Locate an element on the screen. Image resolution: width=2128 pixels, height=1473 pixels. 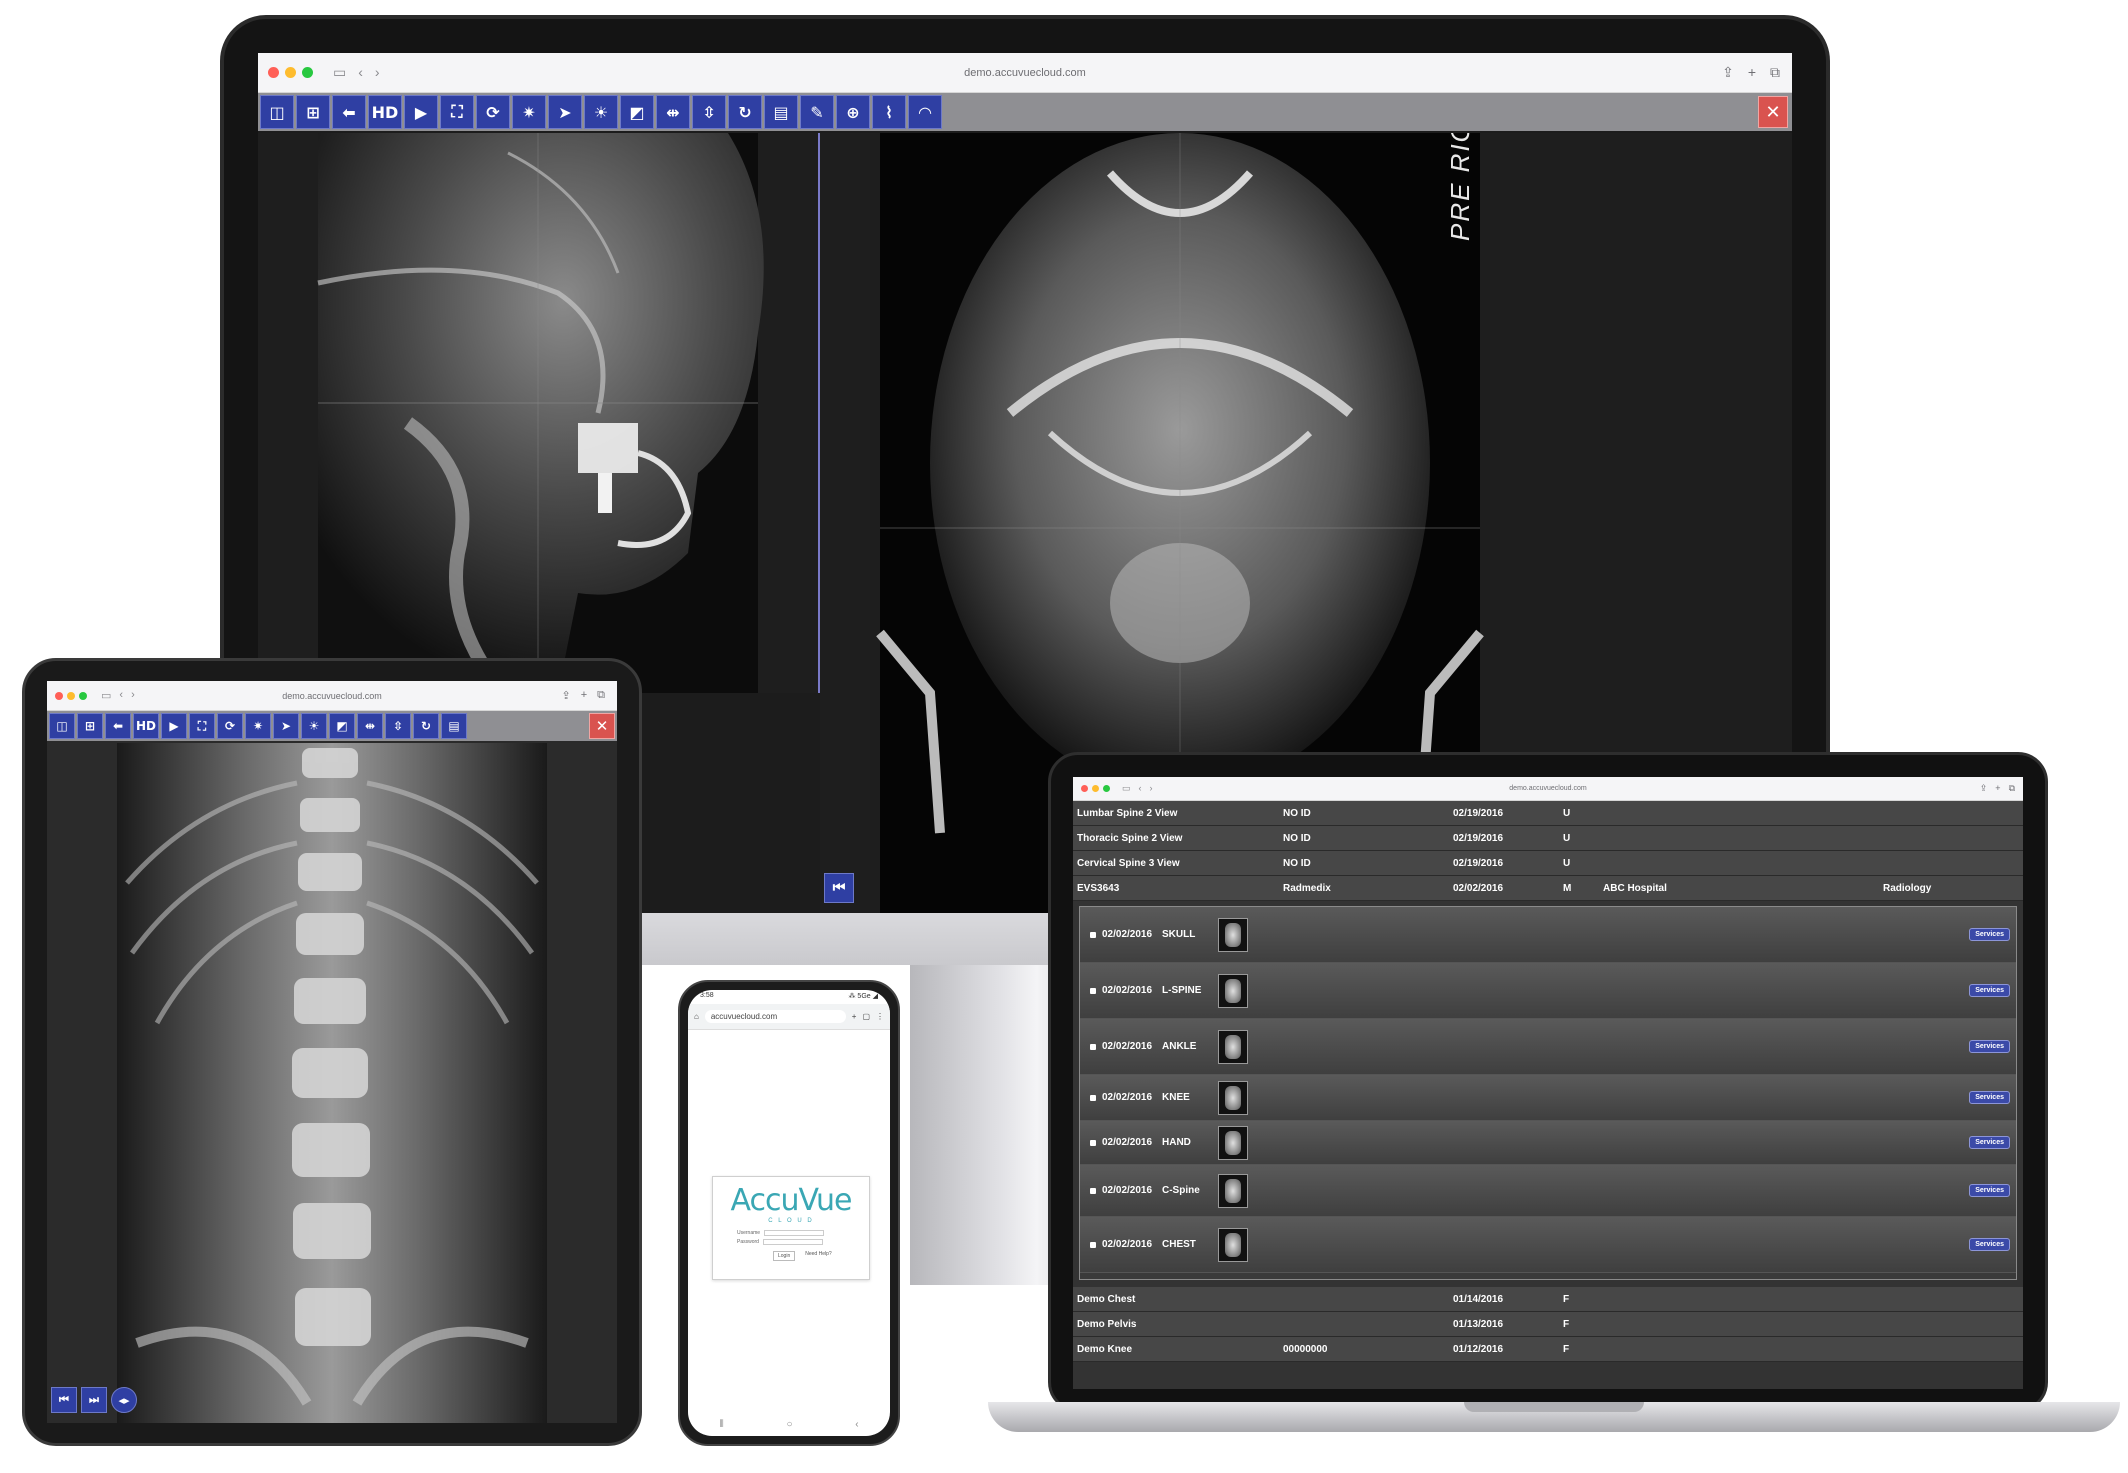
annotate-icon: ✎ is located at coordinates (817, 112).